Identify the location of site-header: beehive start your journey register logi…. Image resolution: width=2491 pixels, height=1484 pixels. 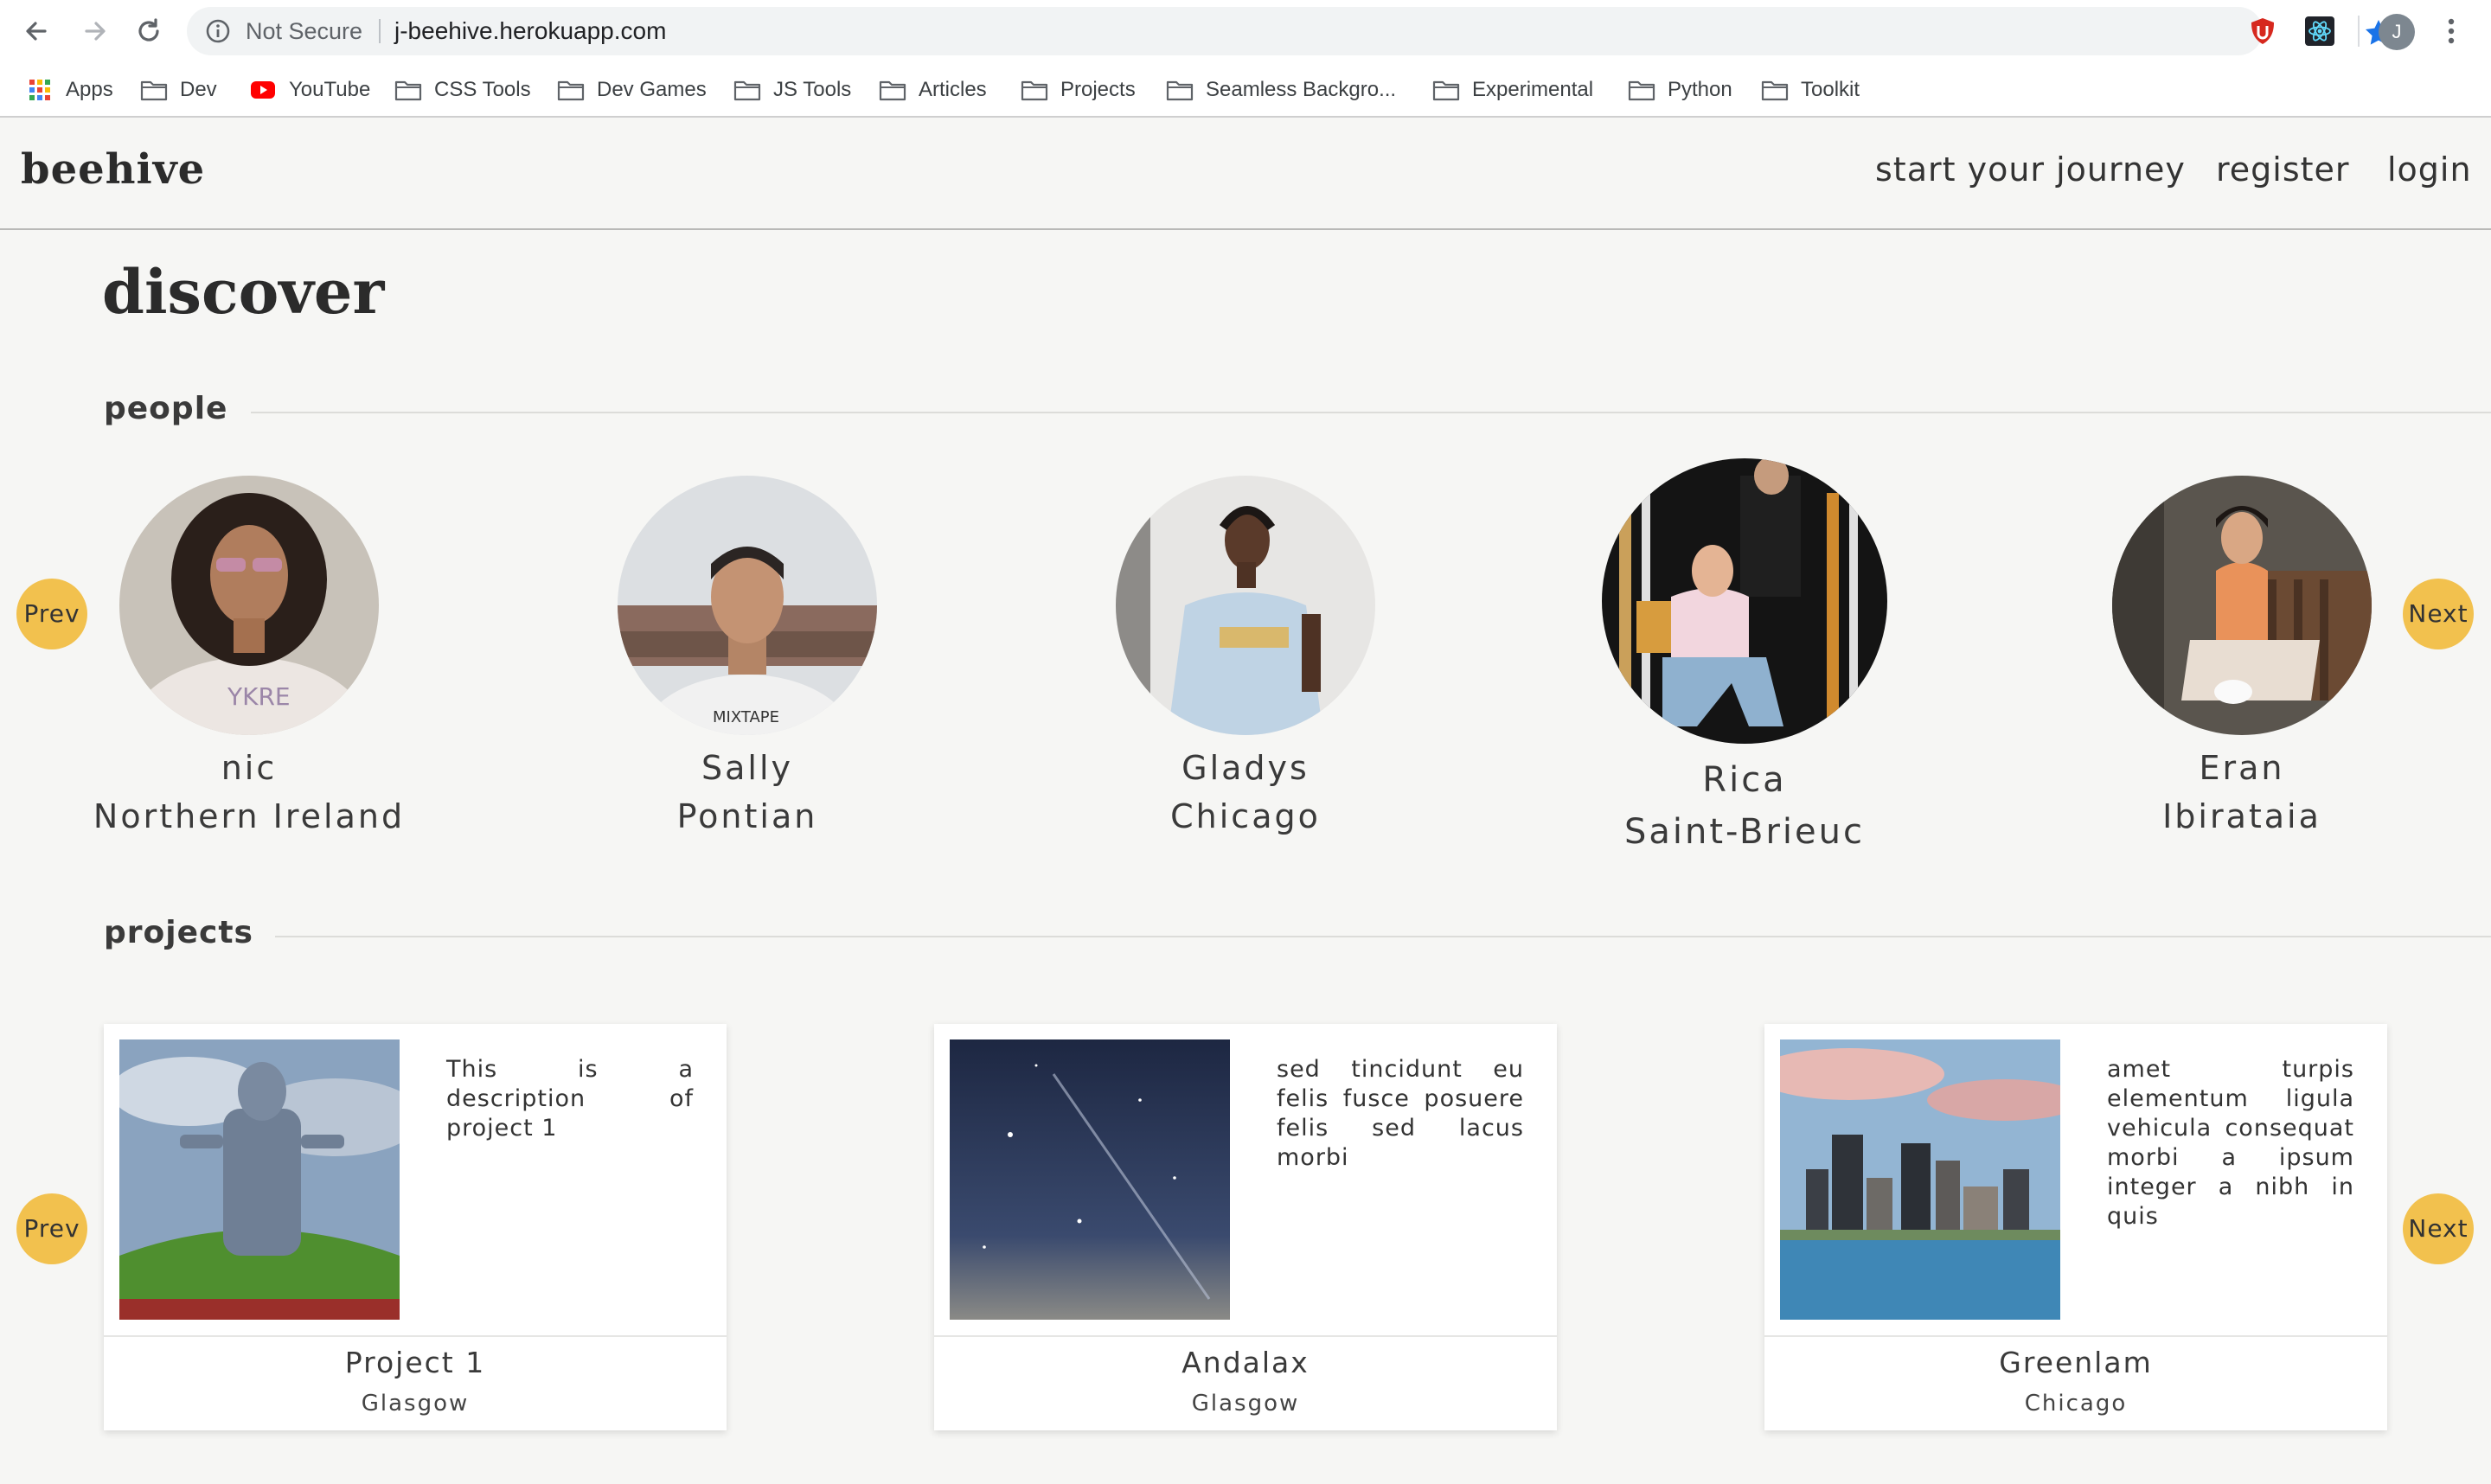
(1246, 174).